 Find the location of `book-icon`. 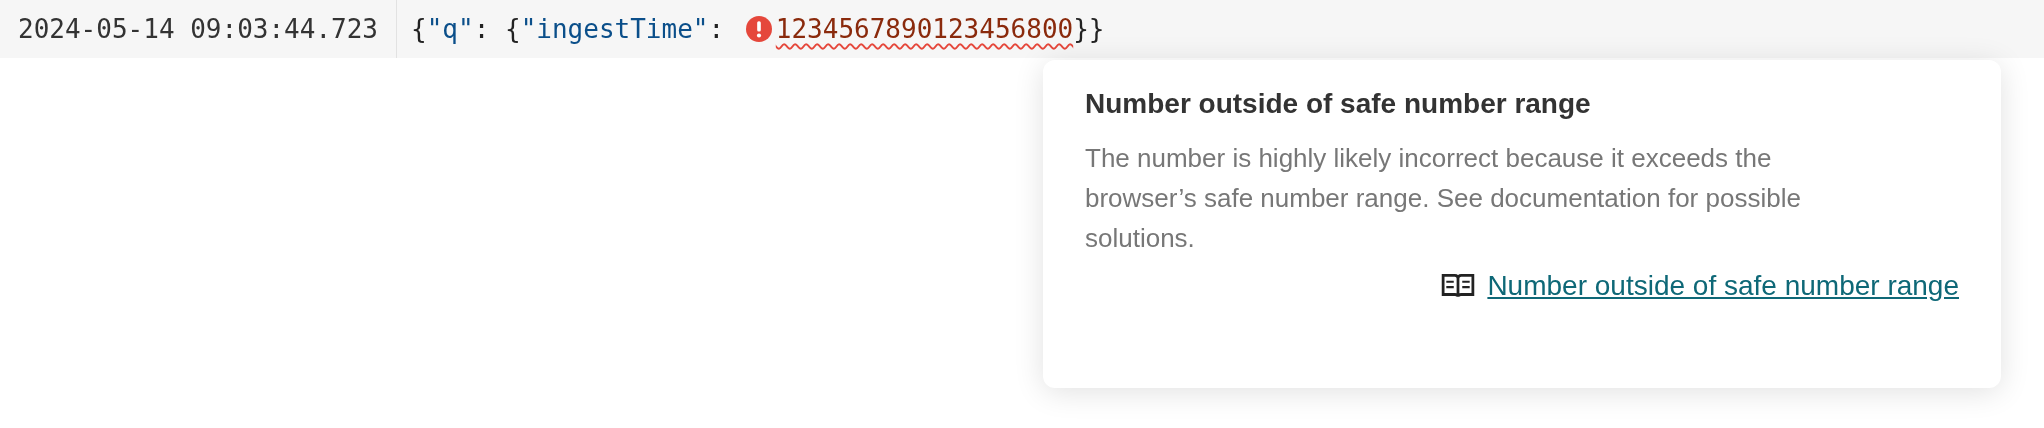

book-icon is located at coordinates (1458, 286).